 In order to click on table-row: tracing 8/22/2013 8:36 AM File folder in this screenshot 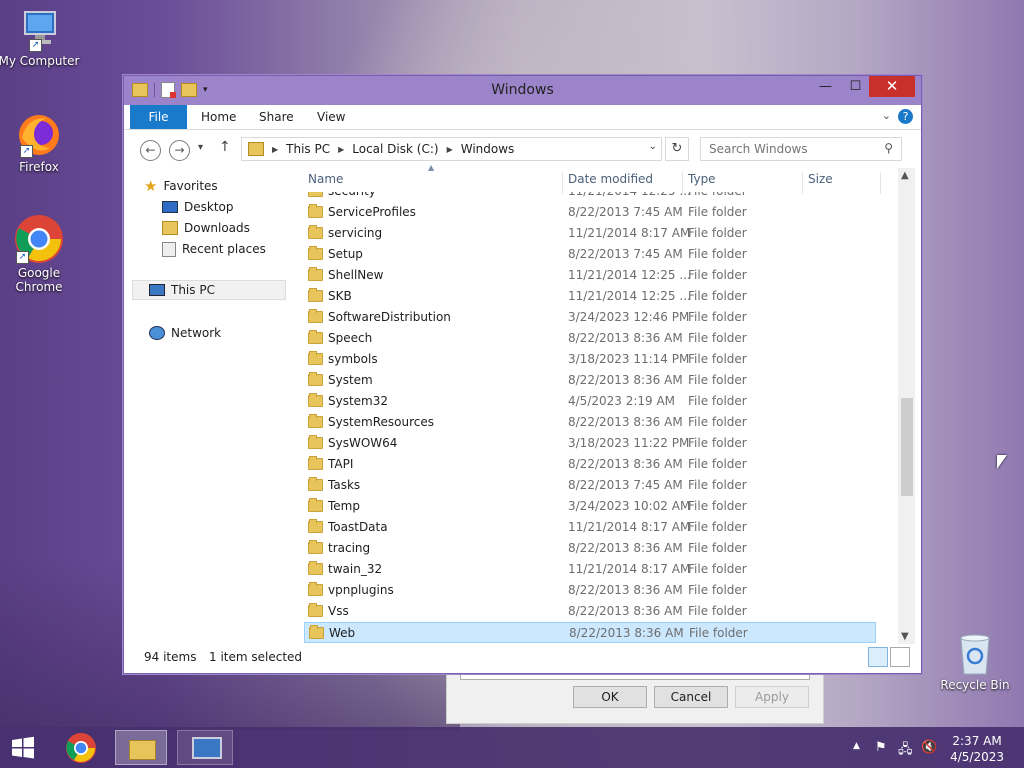, I will do `click(590, 548)`.